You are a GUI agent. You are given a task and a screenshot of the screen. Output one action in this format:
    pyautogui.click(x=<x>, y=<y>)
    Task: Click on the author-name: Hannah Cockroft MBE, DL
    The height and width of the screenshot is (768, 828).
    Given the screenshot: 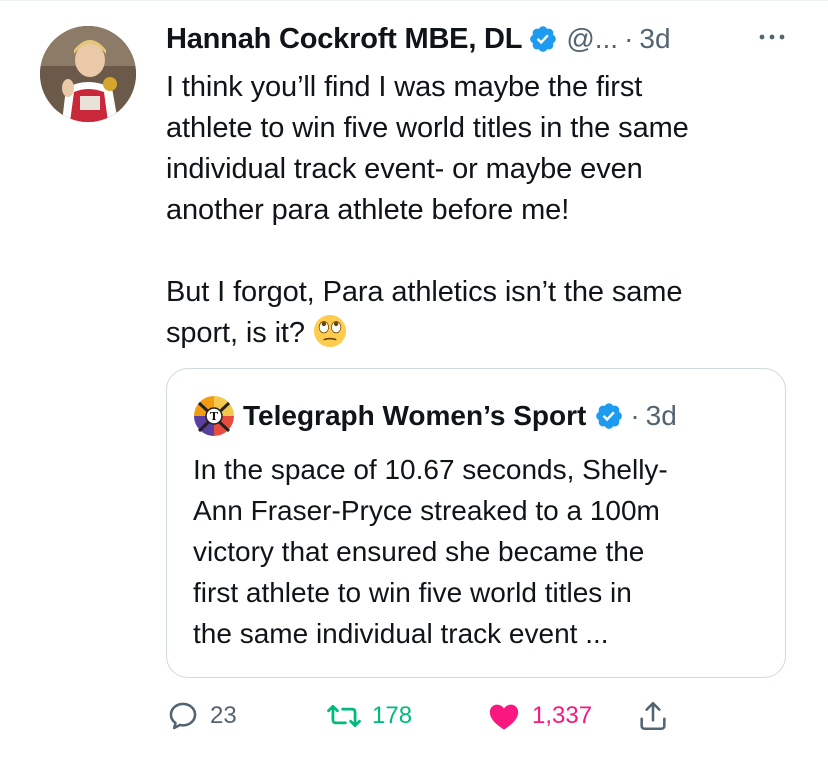 What is the action you would take?
    pyautogui.click(x=344, y=39)
    